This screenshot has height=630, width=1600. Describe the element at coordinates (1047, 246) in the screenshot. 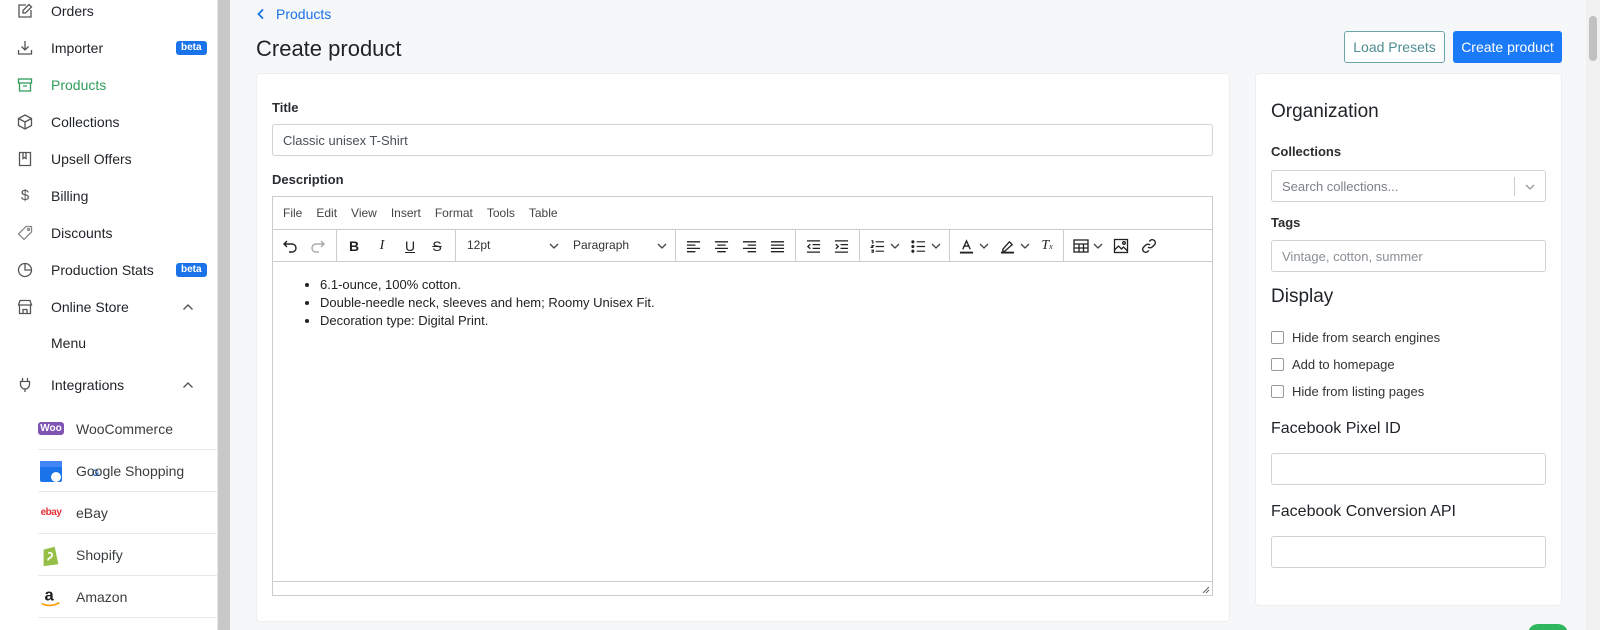

I see `clear-formatting-icon: Tx` at that location.